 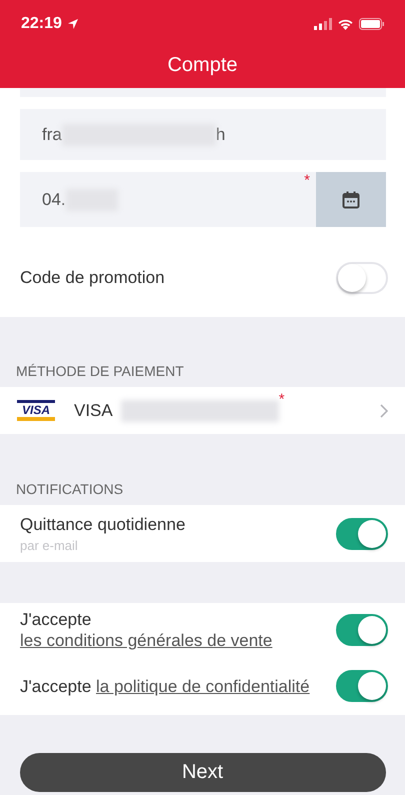 I want to click on field-value: 04., so click(x=54, y=200).